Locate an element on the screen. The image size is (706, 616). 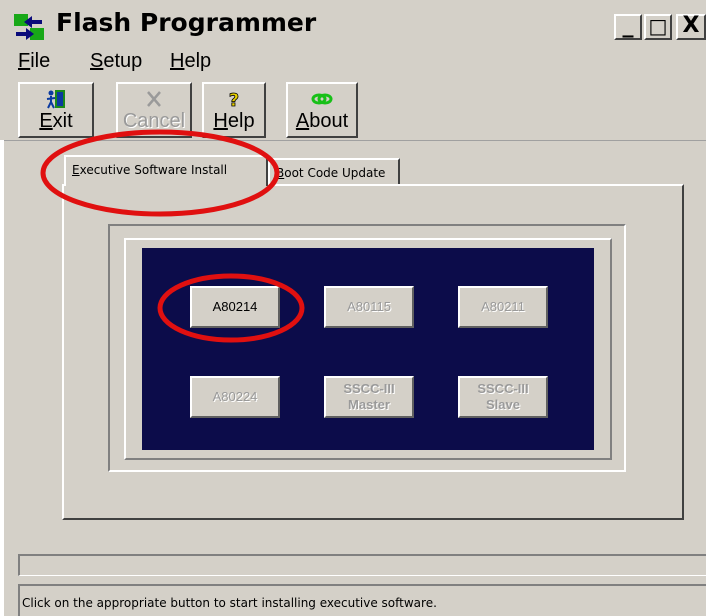
menu-setup: Setup is located at coordinates (116, 61).